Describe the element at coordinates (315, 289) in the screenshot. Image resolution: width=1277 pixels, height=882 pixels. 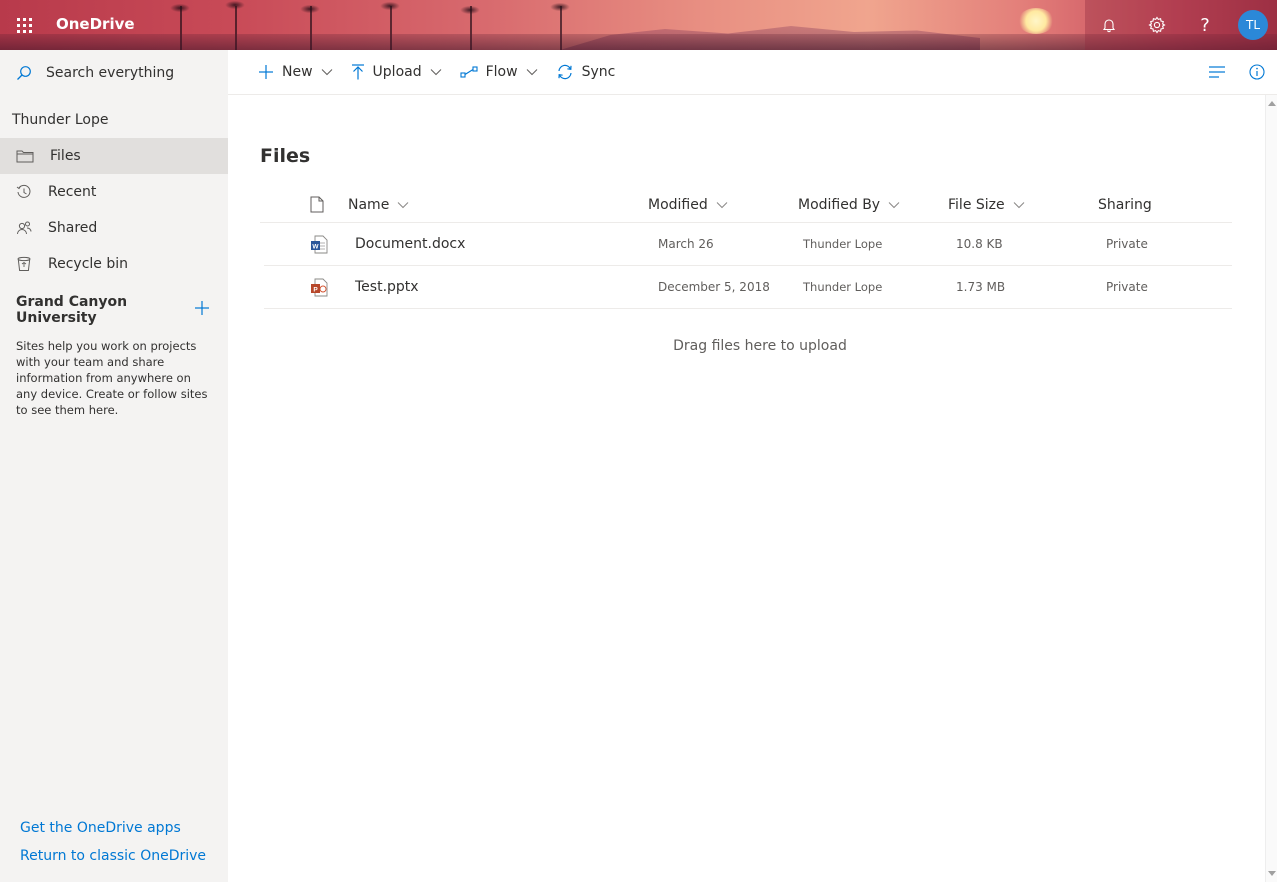
I see `svg-text: P` at that location.